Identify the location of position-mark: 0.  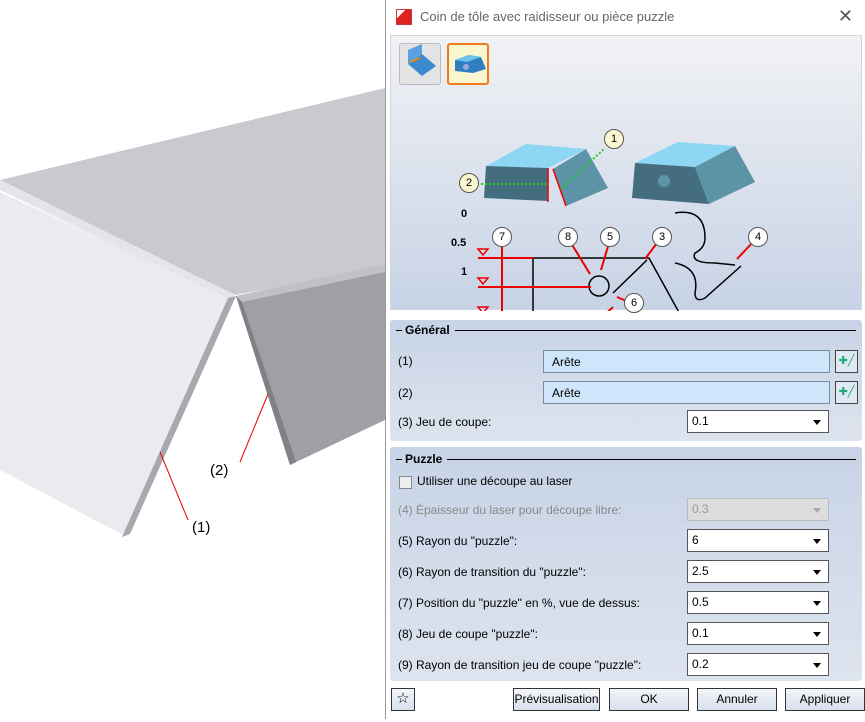
(464, 214).